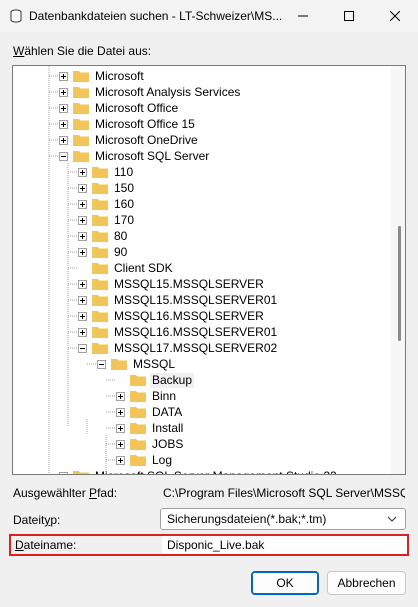  I want to click on tree-node: MSSQL16.MSSQLSERVER01, so click(178, 332).